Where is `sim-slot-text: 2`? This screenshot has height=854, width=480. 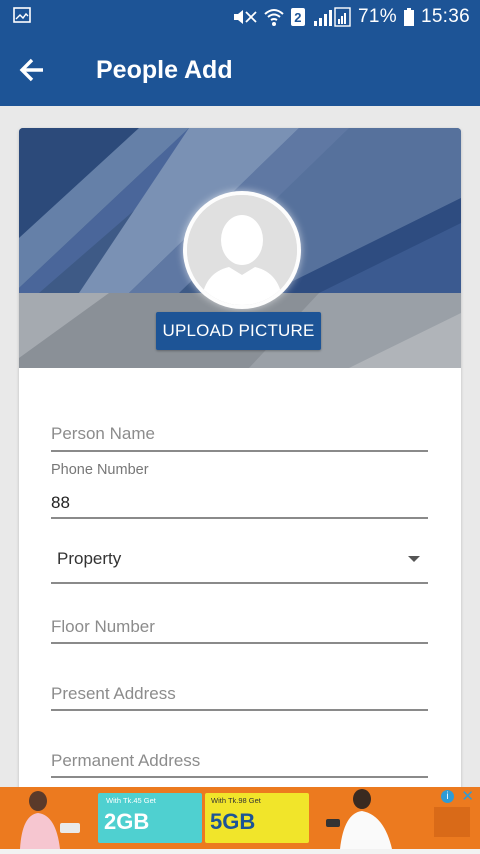
sim-slot-text: 2 is located at coordinates (298, 17).